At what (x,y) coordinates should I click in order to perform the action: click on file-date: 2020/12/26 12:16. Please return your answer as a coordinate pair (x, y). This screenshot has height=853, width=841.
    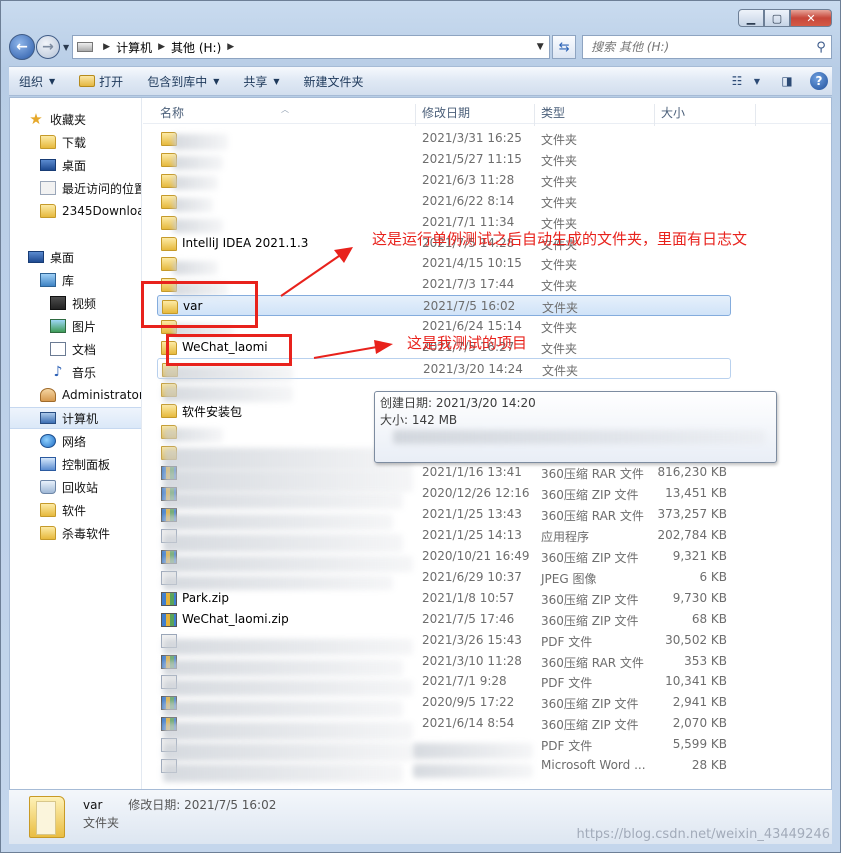
    Looking at the image, I should click on (476, 493).